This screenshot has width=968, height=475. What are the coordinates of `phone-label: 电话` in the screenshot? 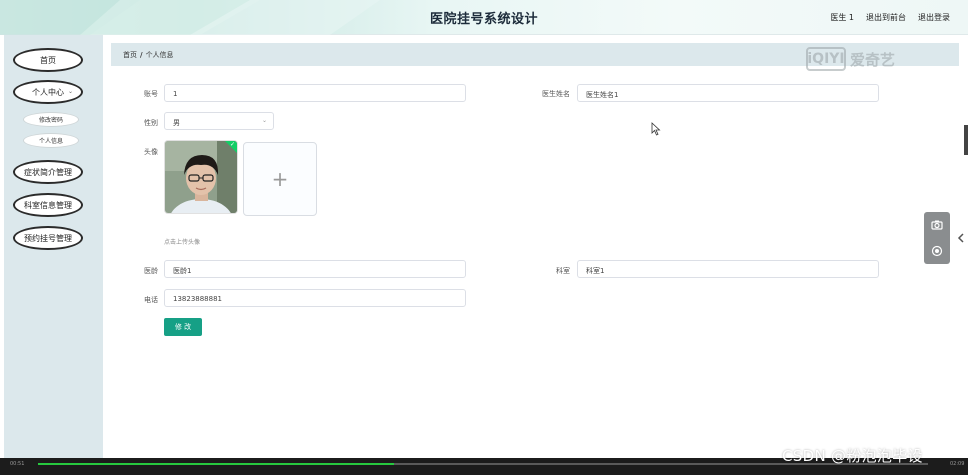 It's located at (151, 300).